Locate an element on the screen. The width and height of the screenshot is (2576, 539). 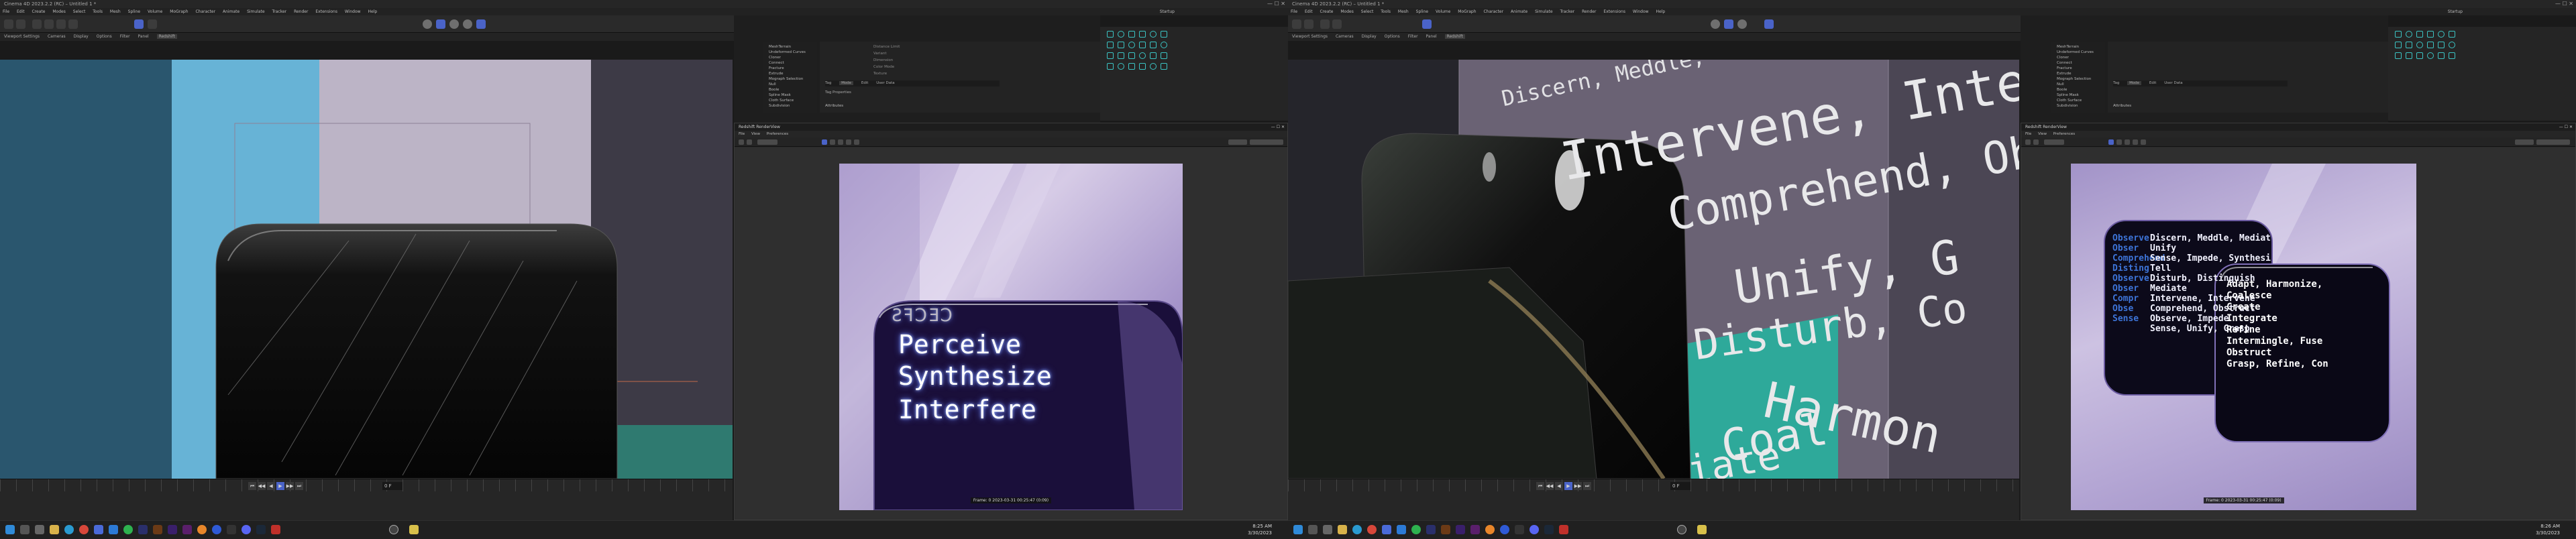
aftereffects-icon is located at coordinates (172, 529).